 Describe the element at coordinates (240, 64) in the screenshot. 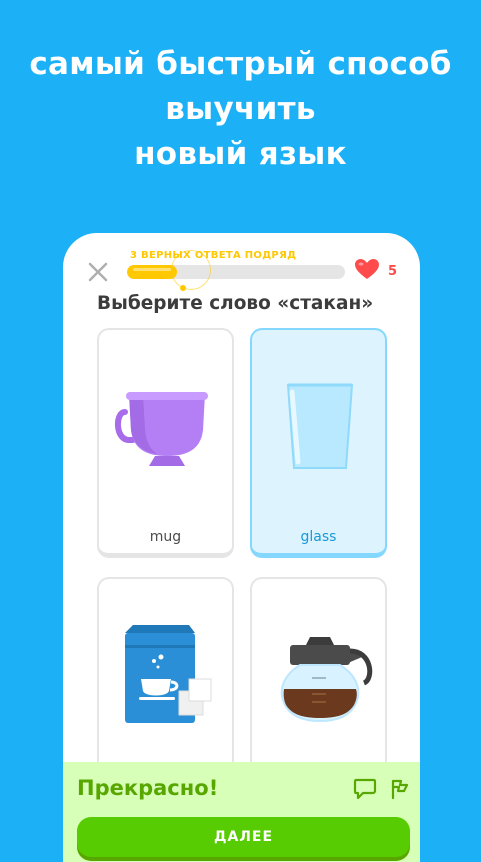

I see `headline-line-1: самый быстрый способ` at that location.